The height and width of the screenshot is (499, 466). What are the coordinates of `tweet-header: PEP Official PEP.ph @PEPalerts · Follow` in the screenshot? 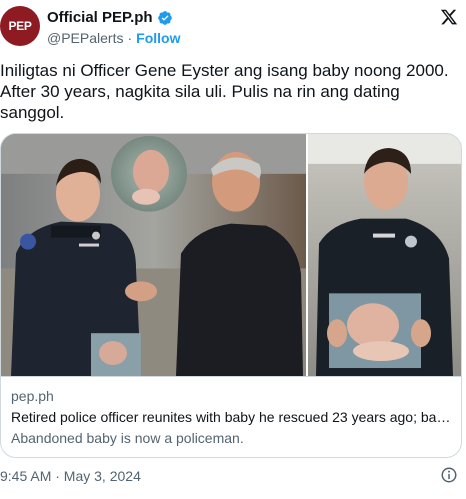 It's located at (233, 28).